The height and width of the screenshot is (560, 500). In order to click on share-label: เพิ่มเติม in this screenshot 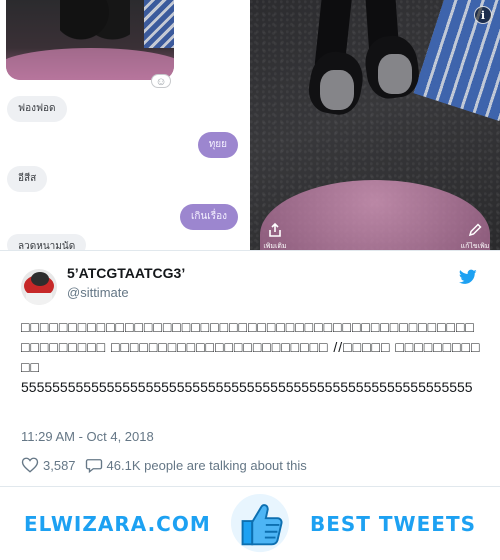, I will do `click(275, 246)`.